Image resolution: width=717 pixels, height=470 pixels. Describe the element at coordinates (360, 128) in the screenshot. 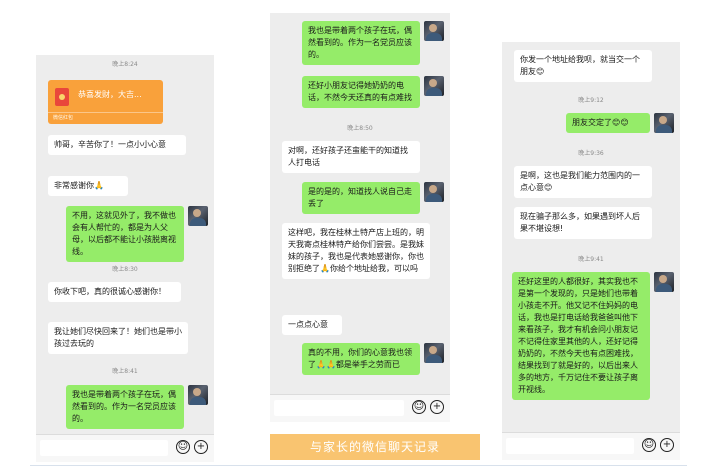

I see `timestamp: 晚上8:50` at that location.